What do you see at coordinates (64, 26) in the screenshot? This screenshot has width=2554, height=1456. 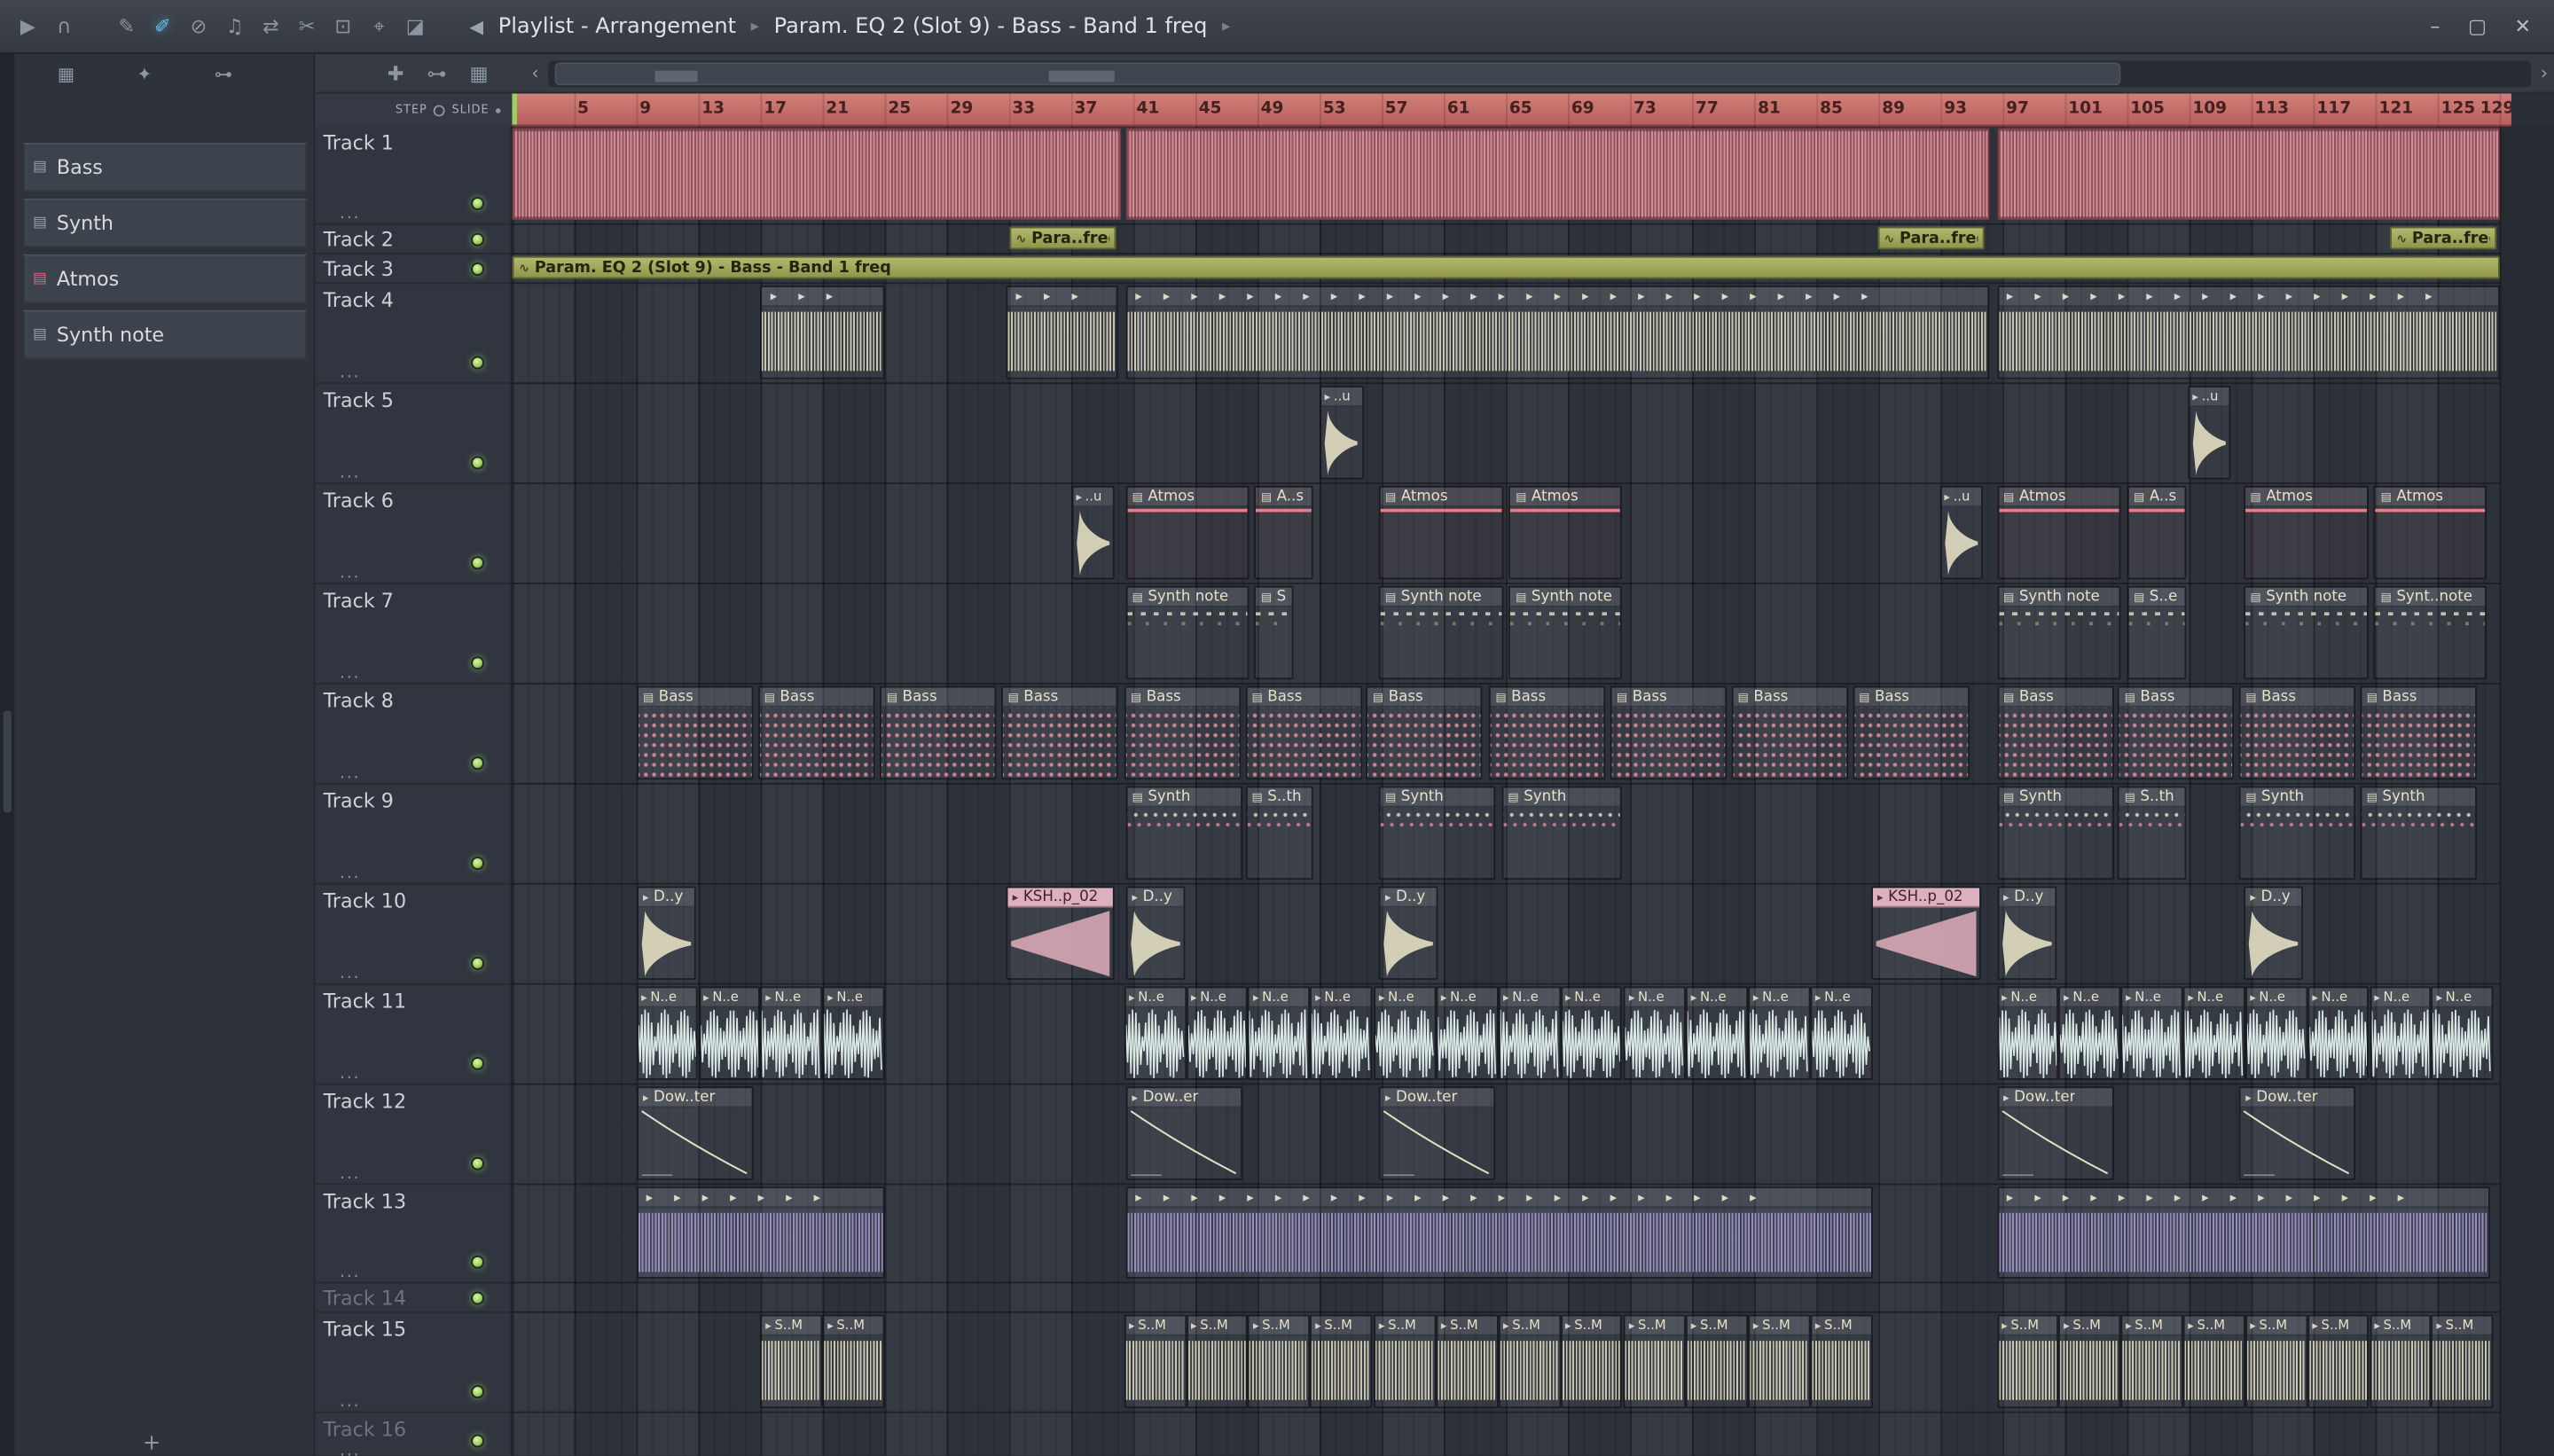 I see `headphones-icon: ∩` at bounding box center [64, 26].